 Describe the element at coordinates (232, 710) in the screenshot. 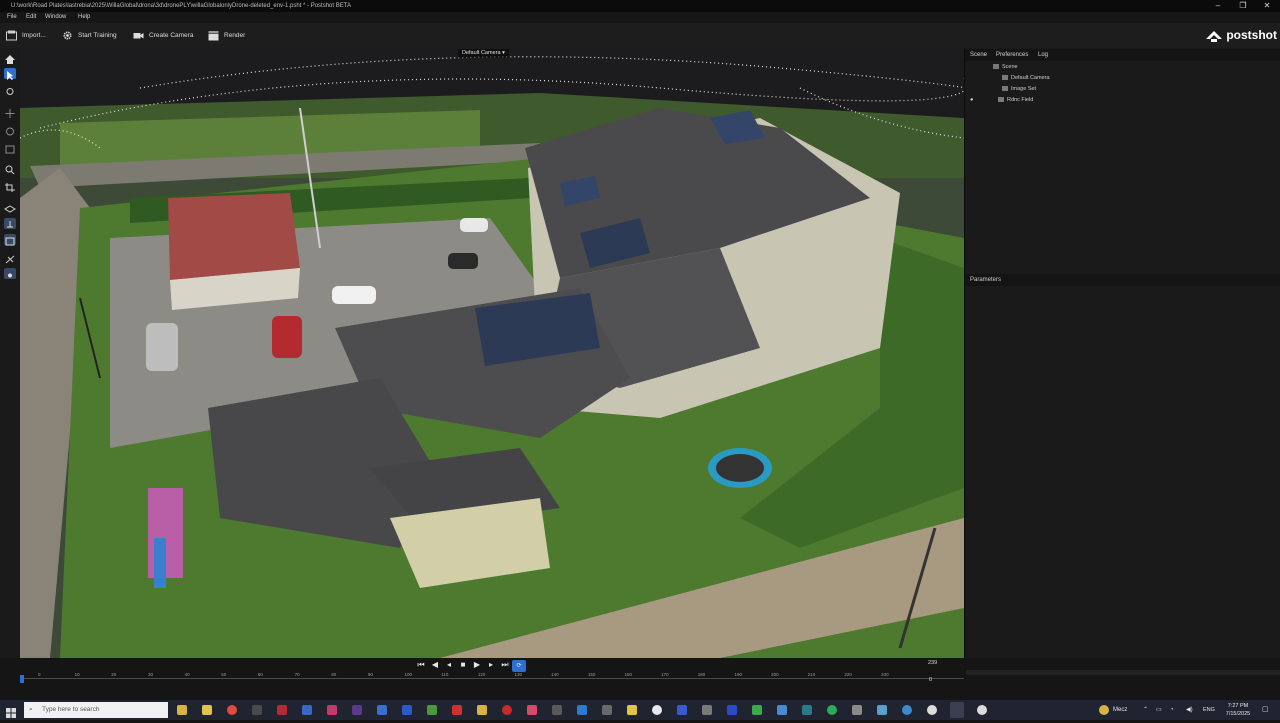

I see `chrome-icon` at that location.